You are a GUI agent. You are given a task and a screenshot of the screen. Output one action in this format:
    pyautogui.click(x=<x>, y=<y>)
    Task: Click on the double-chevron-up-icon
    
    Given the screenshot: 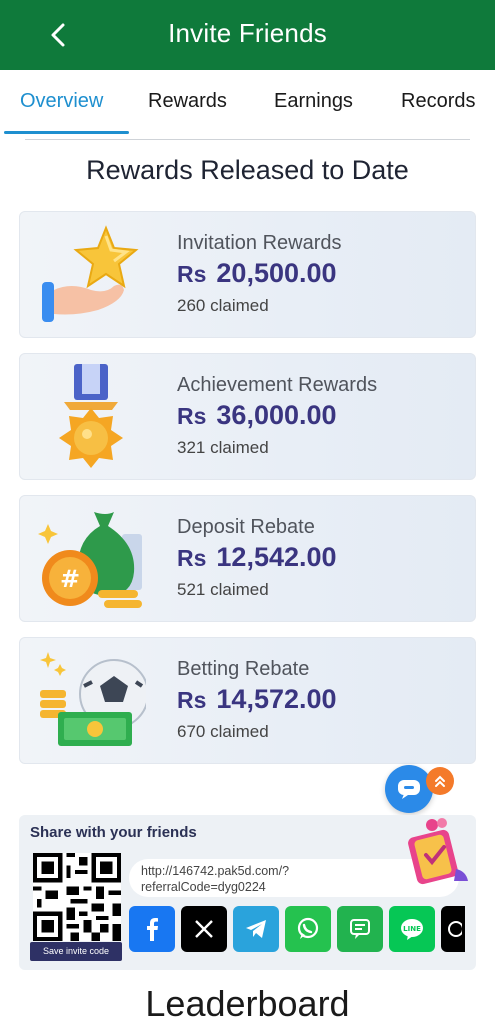 What is the action you would take?
    pyautogui.click(x=440, y=781)
    